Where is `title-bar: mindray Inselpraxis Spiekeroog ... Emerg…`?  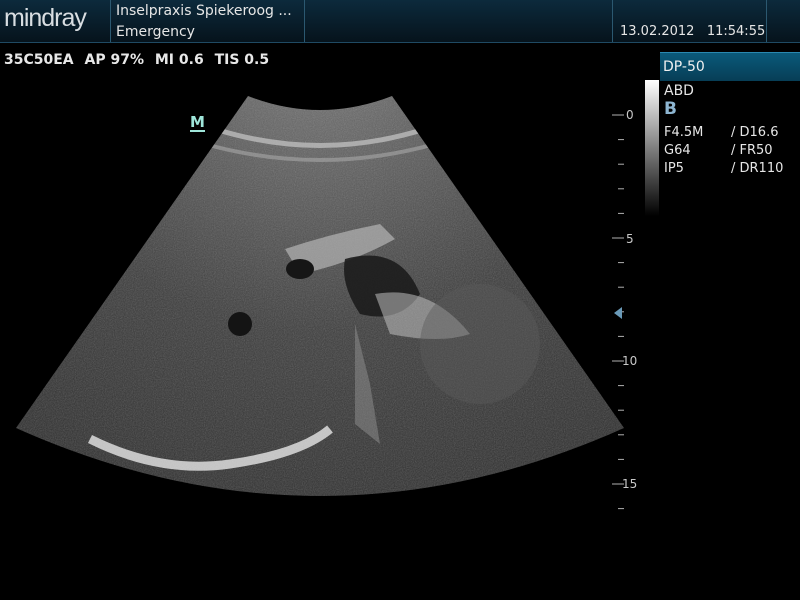 title-bar: mindray Inselpraxis Spiekeroog ... Emerg… is located at coordinates (400, 21).